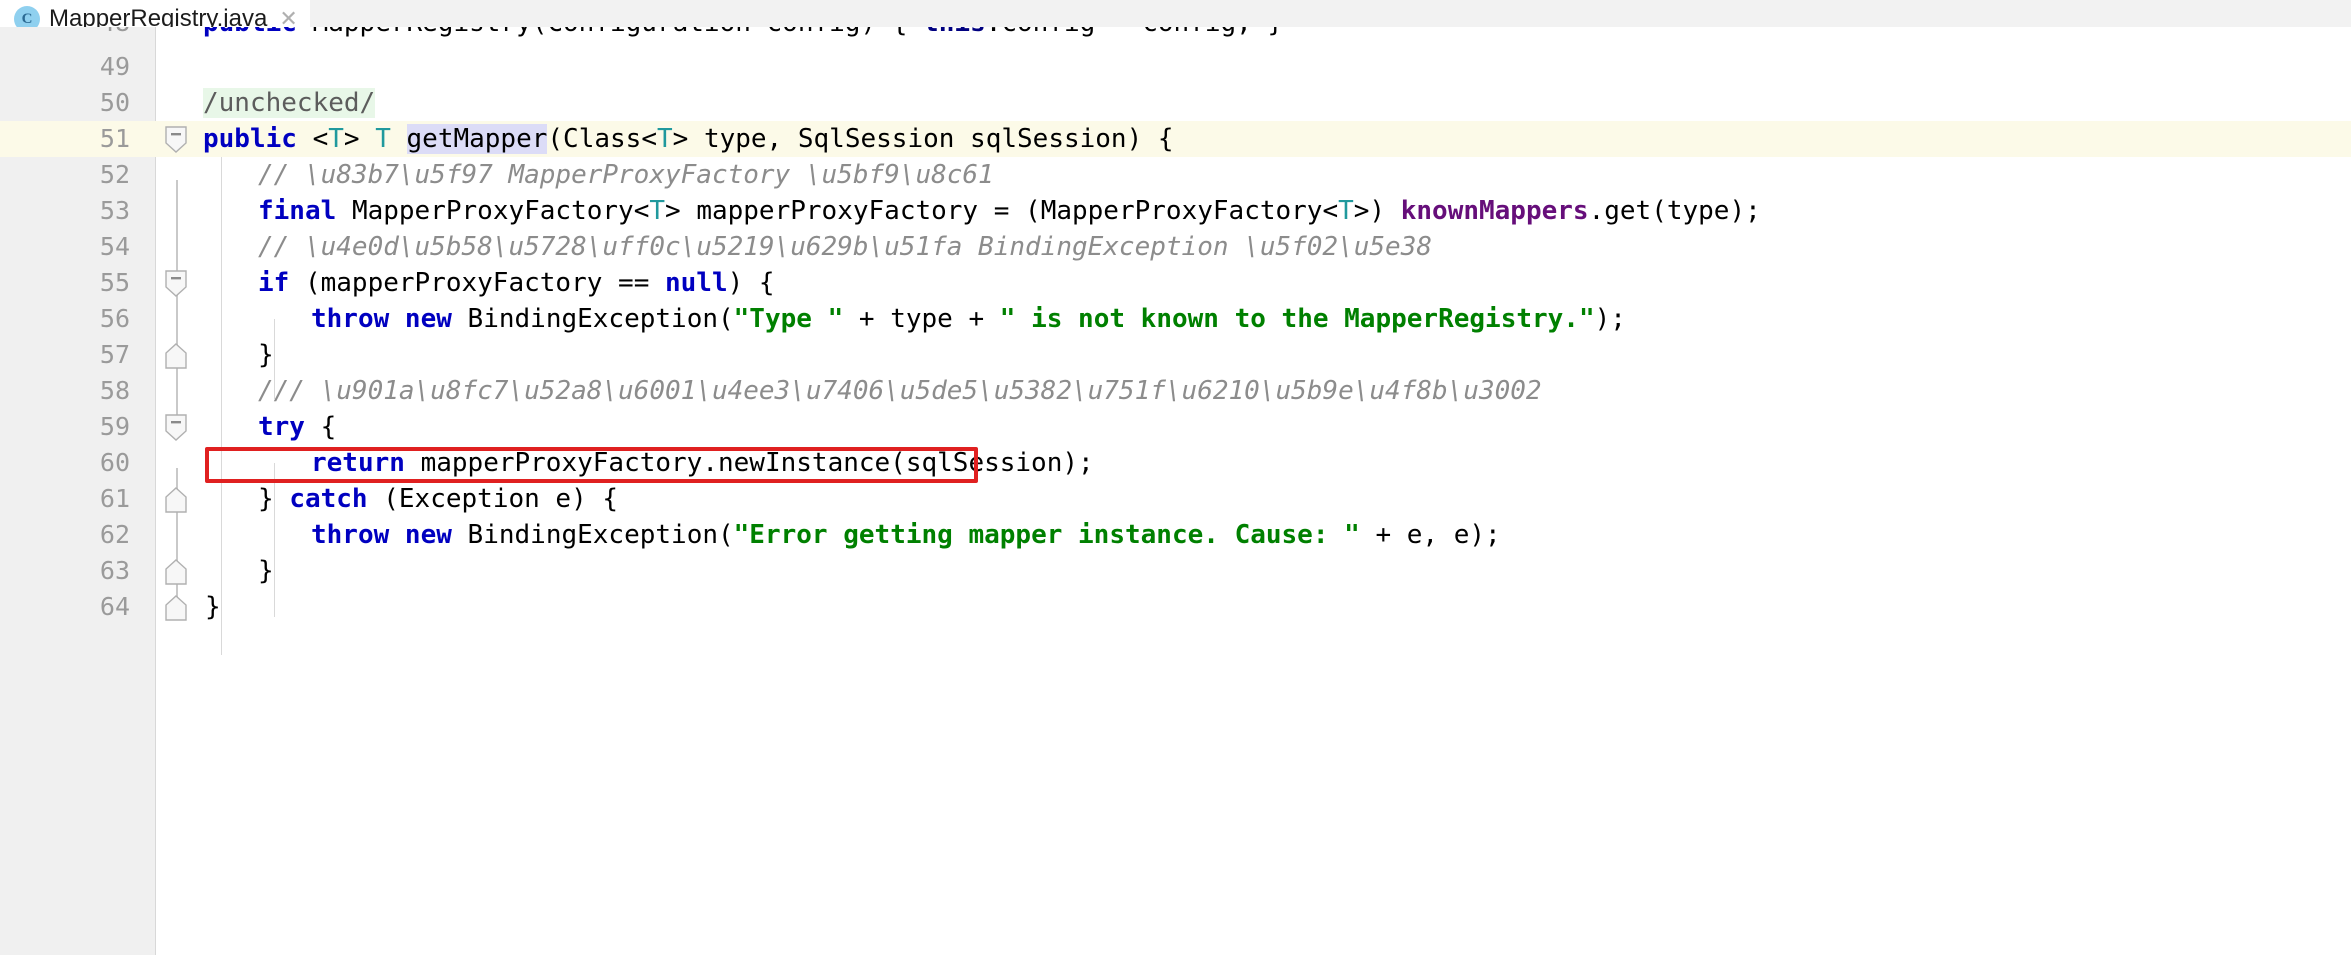 Image resolution: width=2351 pixels, height=955 pixels. I want to click on line-number: 61, so click(65, 499).